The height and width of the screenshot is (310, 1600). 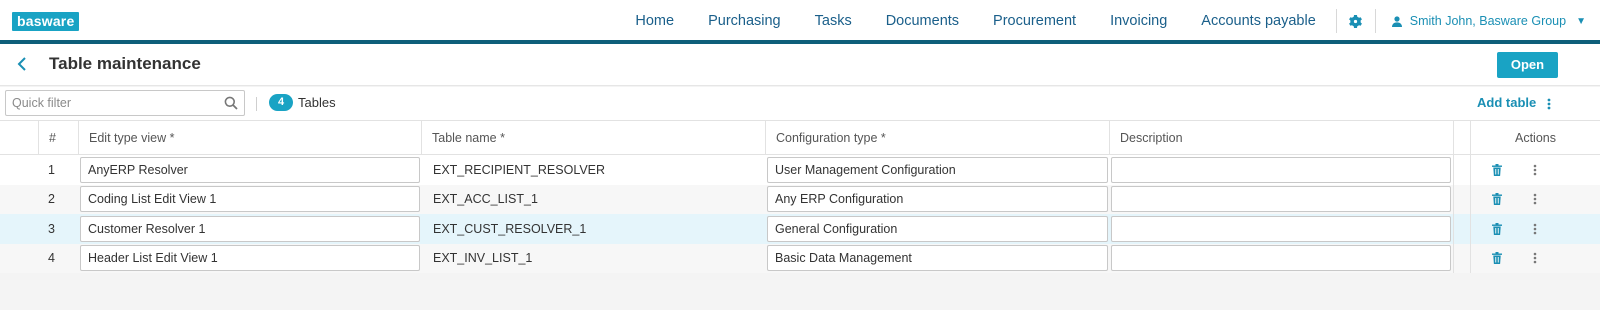 I want to click on table-name-value: EXT_RECIPIENT_RESOLVER, so click(x=519, y=169).